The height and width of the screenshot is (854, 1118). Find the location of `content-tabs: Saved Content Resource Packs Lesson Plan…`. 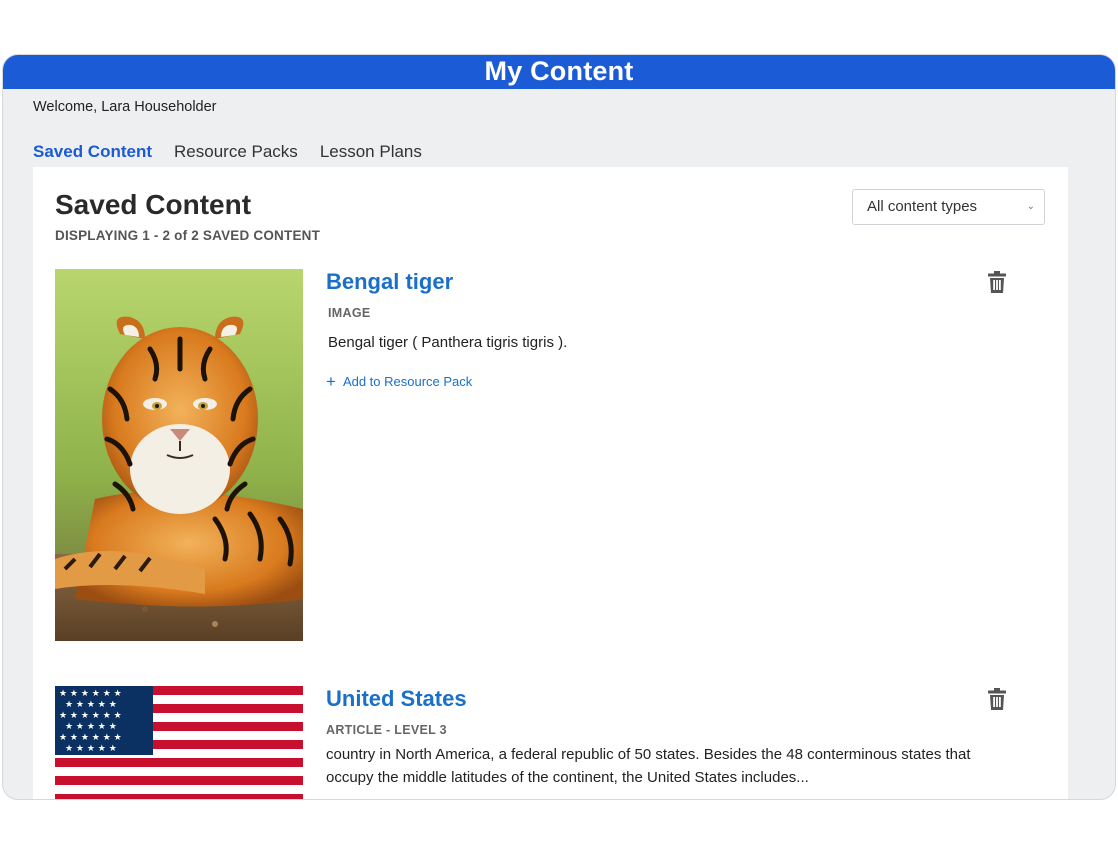

content-tabs: Saved Content Resource Packs Lesson Plan… is located at coordinates (227, 152).